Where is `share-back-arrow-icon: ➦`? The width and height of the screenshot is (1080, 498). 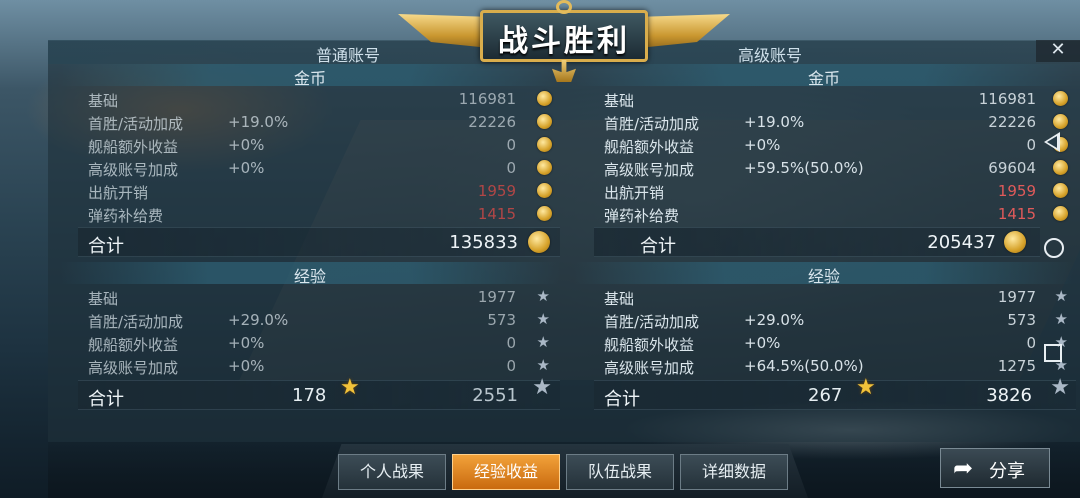
share-back-arrow-icon: ➦ is located at coordinates (963, 468).